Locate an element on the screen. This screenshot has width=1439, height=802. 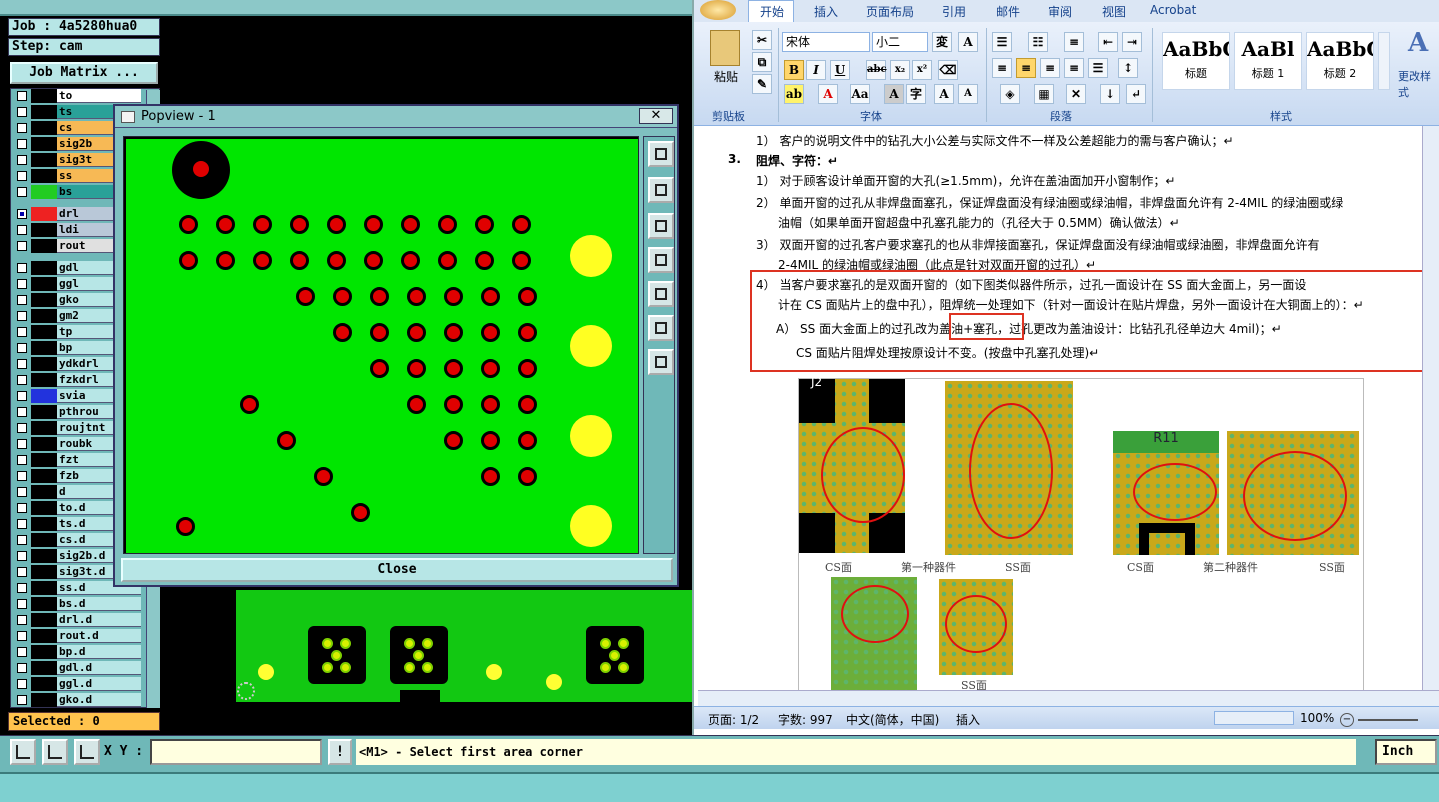
layer-row-gdl-d: gdl.d is located at coordinates (77, 668).